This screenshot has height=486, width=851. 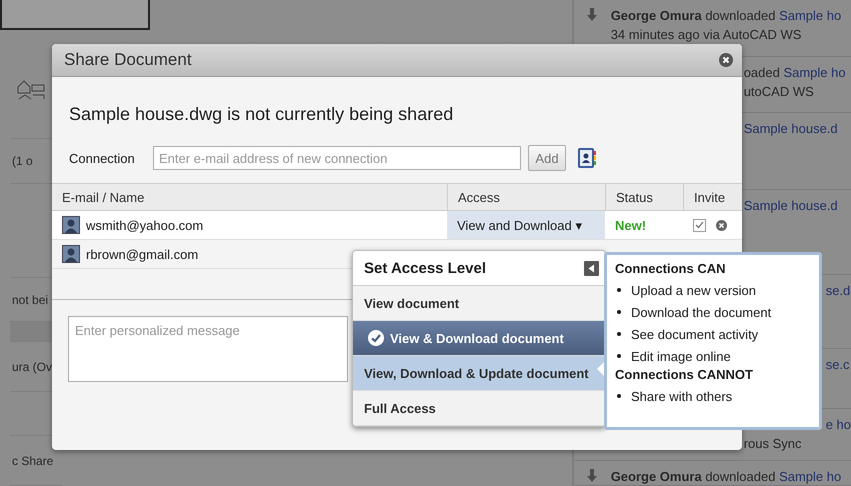 What do you see at coordinates (699, 225) in the screenshot?
I see `invite-checkbox` at bounding box center [699, 225].